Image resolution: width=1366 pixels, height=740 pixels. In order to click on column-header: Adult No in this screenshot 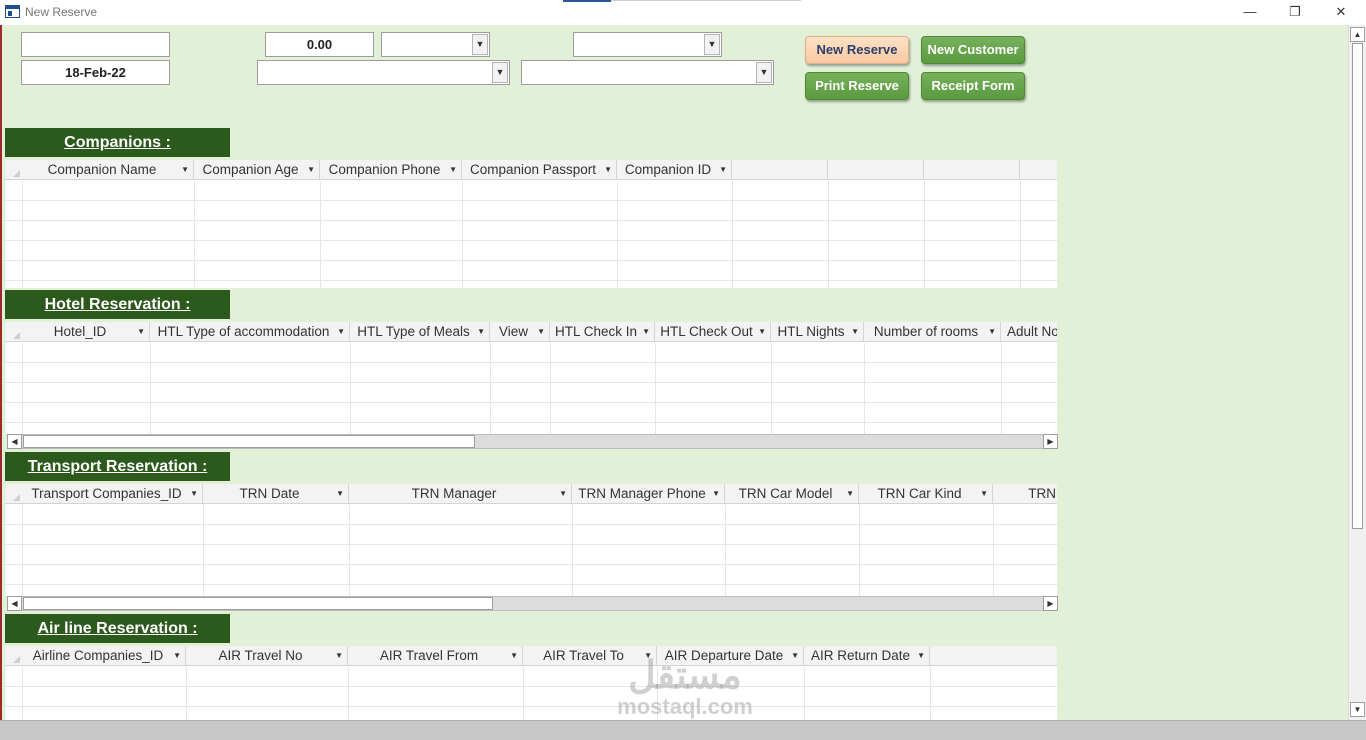, I will do `click(1029, 332)`.